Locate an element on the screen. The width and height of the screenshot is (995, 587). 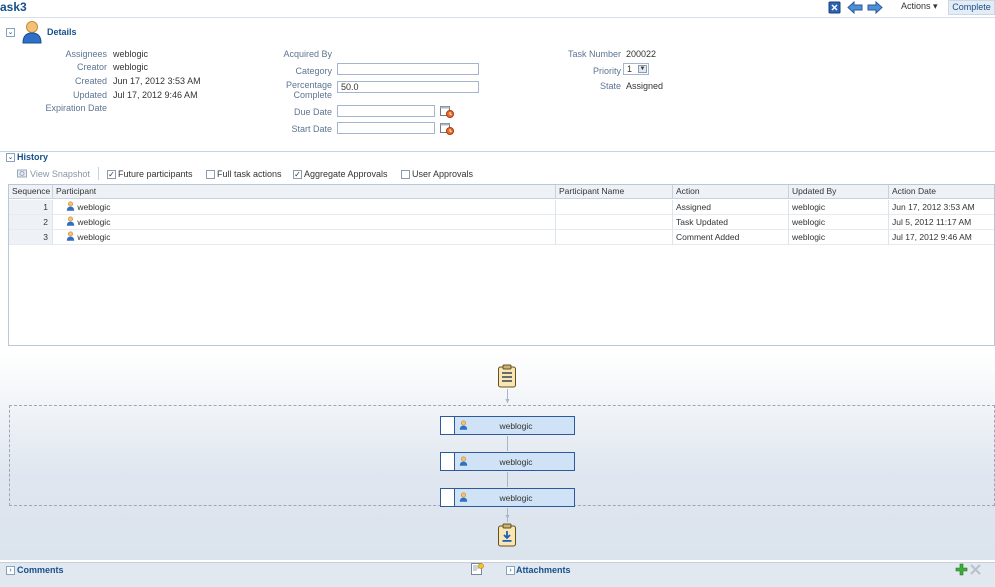
due-date-input is located at coordinates (386, 111).